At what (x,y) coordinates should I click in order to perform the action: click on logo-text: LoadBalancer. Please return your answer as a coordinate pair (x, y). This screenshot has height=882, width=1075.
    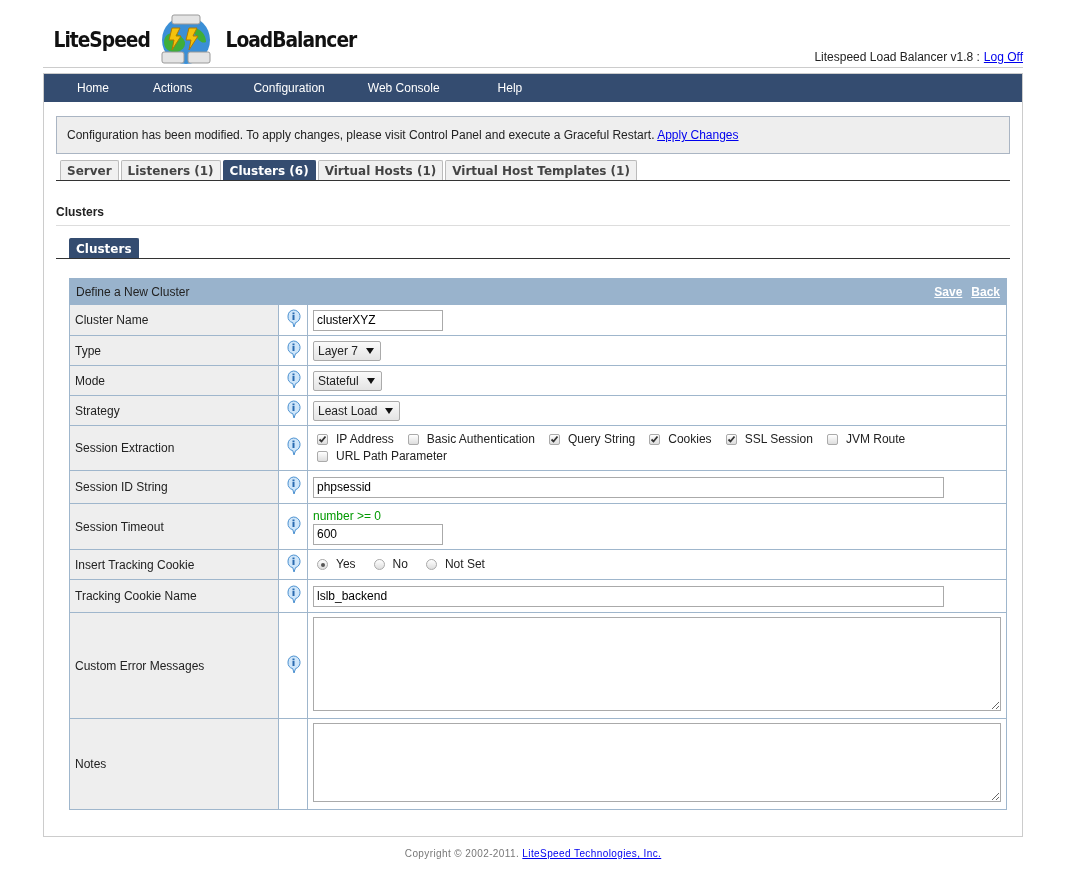
    Looking at the image, I should click on (291, 39).